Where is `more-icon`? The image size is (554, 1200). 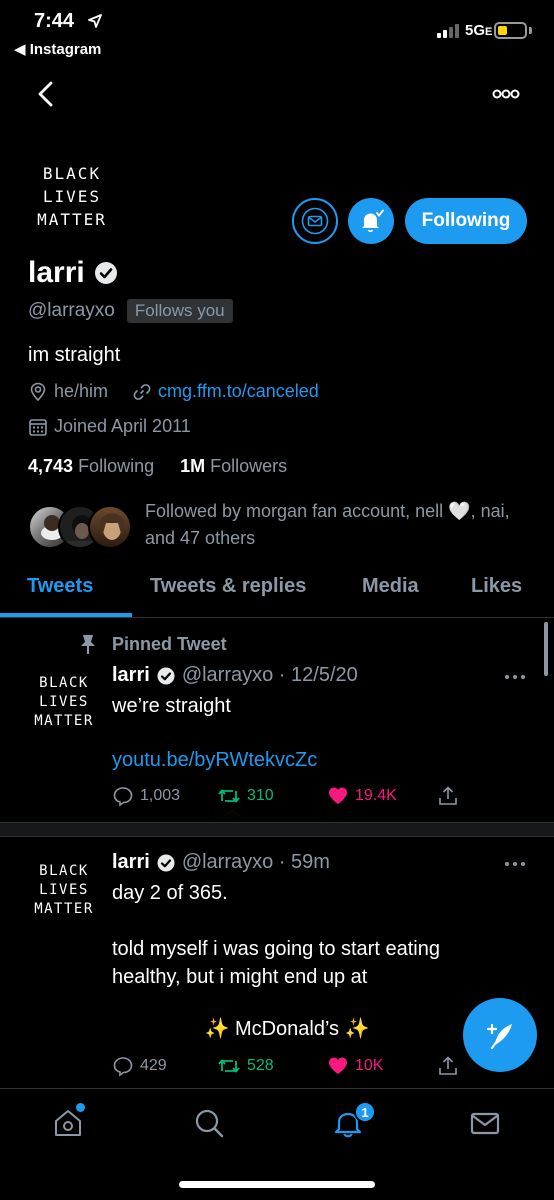 more-icon is located at coordinates (506, 94).